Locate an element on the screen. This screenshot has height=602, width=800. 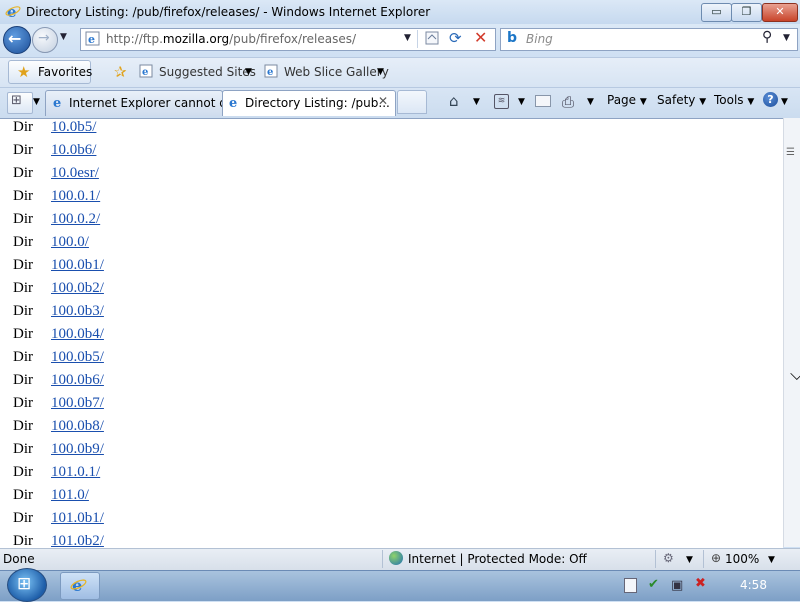
directory-link: 100.0b2/ is located at coordinates (77, 288).